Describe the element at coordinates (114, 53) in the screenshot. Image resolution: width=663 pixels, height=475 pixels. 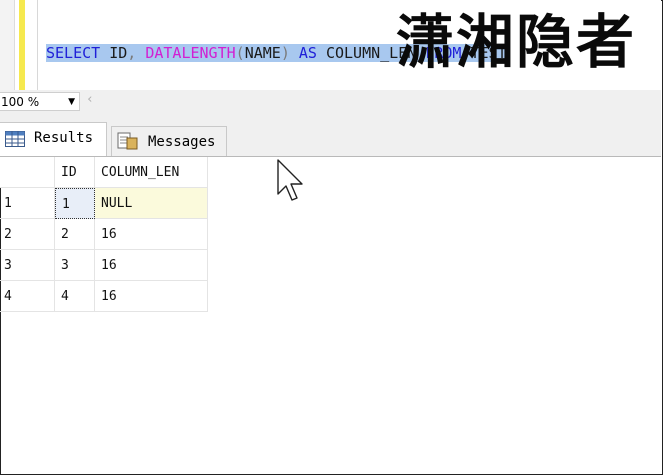
I see `sql-token-id: ID` at that location.